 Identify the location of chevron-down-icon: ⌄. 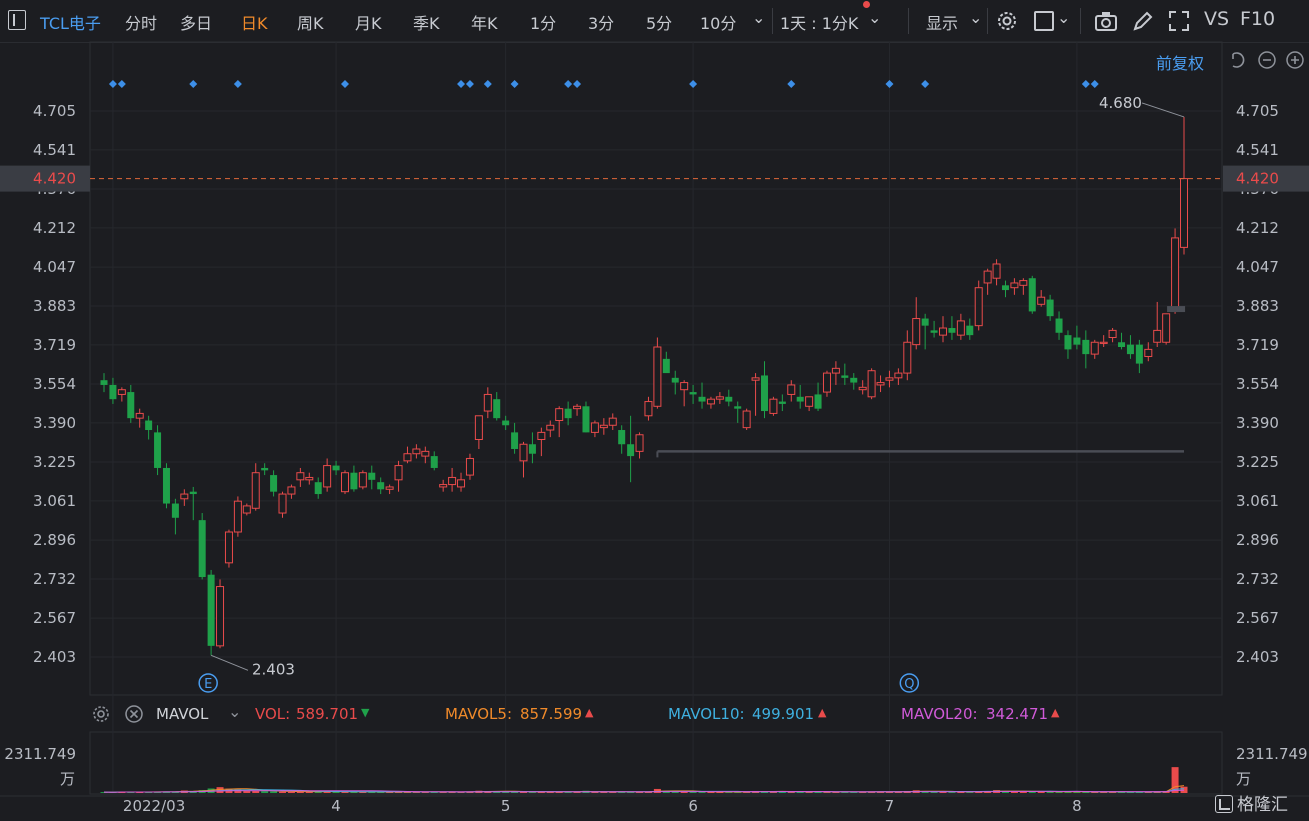
(234, 711).